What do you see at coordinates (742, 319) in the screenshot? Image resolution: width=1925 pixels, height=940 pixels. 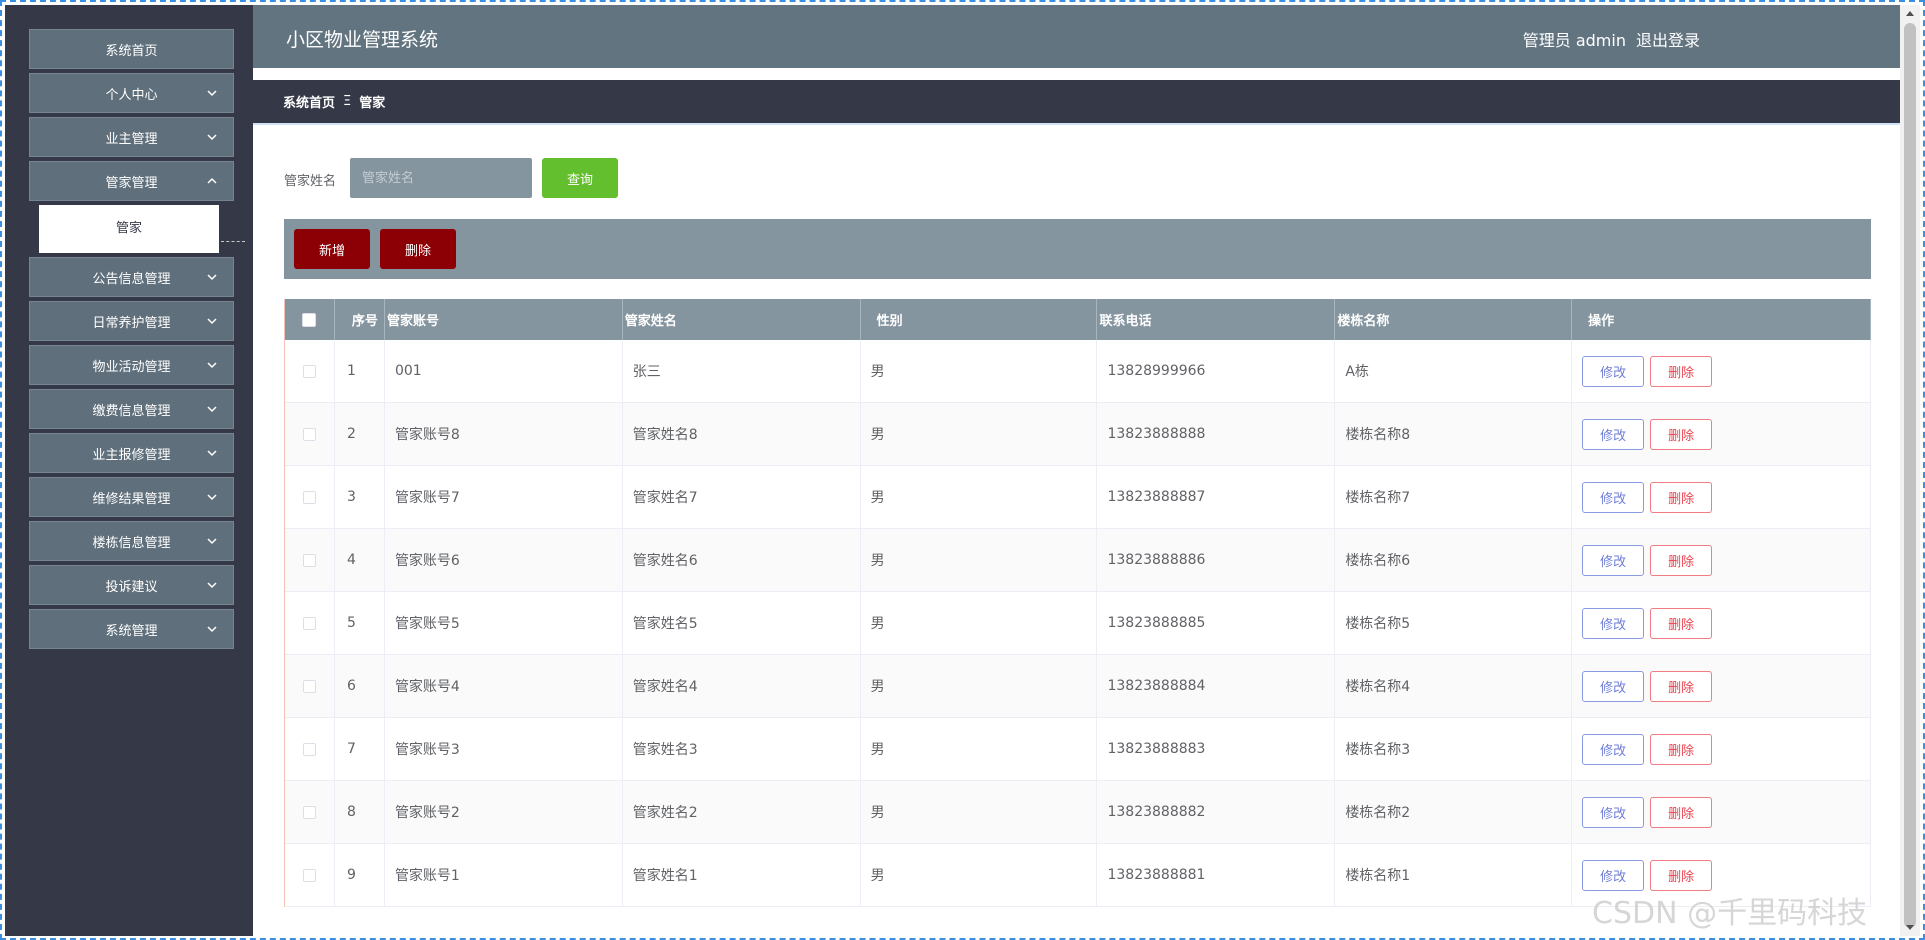 I see `header-name: 管家姓名` at bounding box center [742, 319].